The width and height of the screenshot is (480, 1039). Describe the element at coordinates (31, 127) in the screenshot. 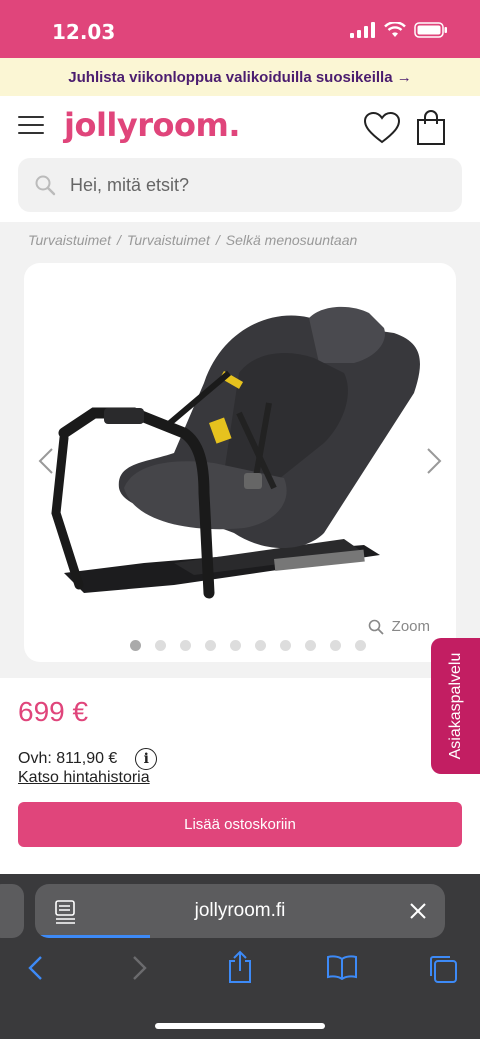

I see `menu-icon` at that location.